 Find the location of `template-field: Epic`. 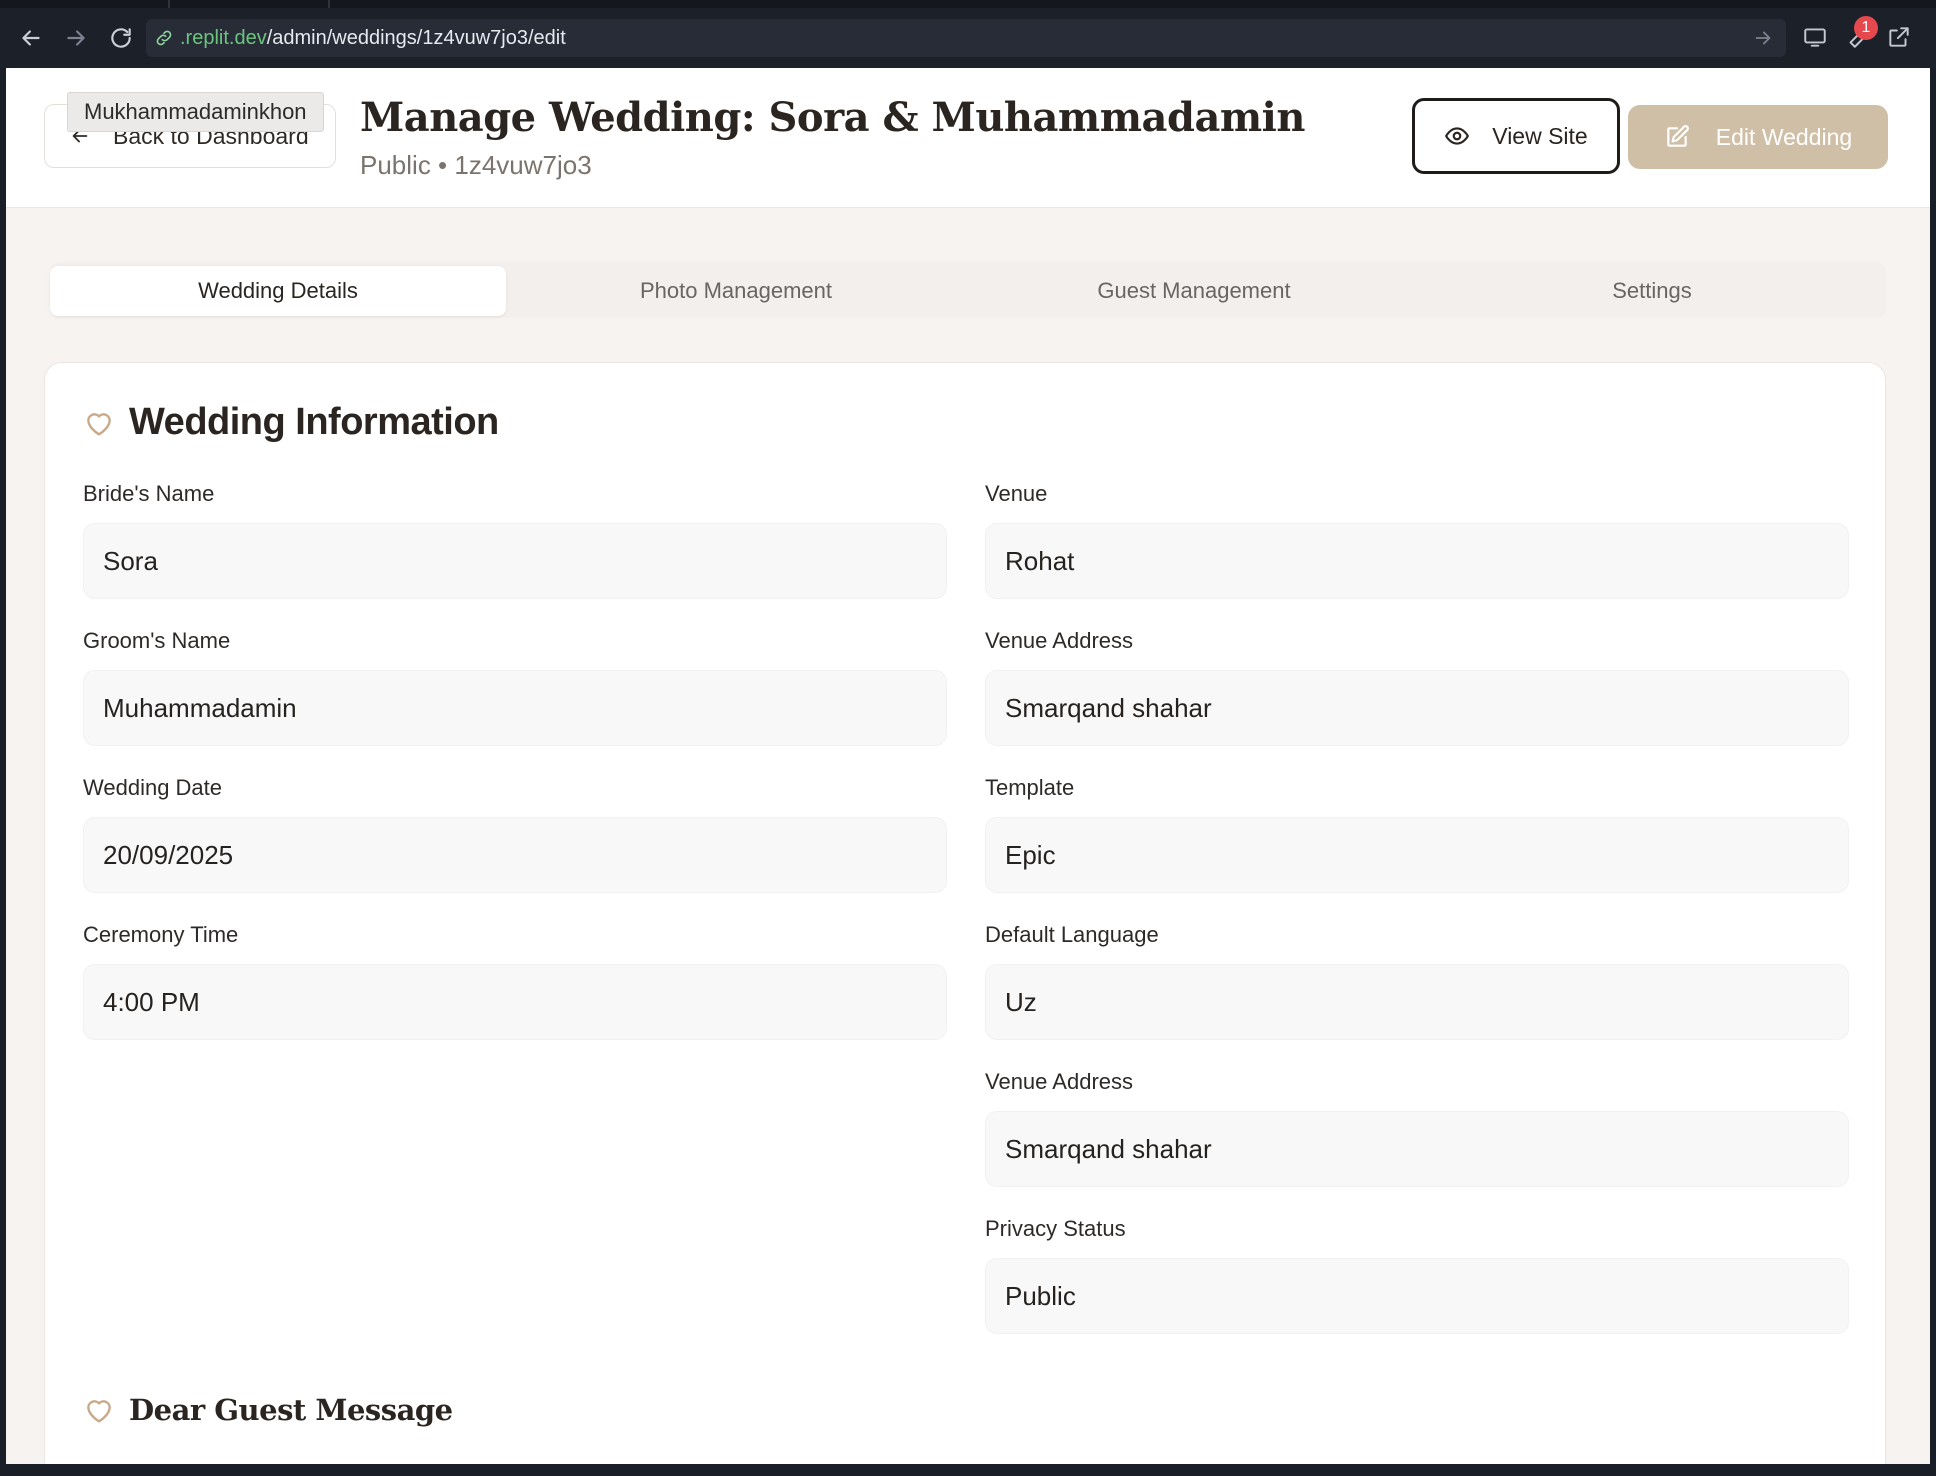

template-field: Epic is located at coordinates (1417, 855).